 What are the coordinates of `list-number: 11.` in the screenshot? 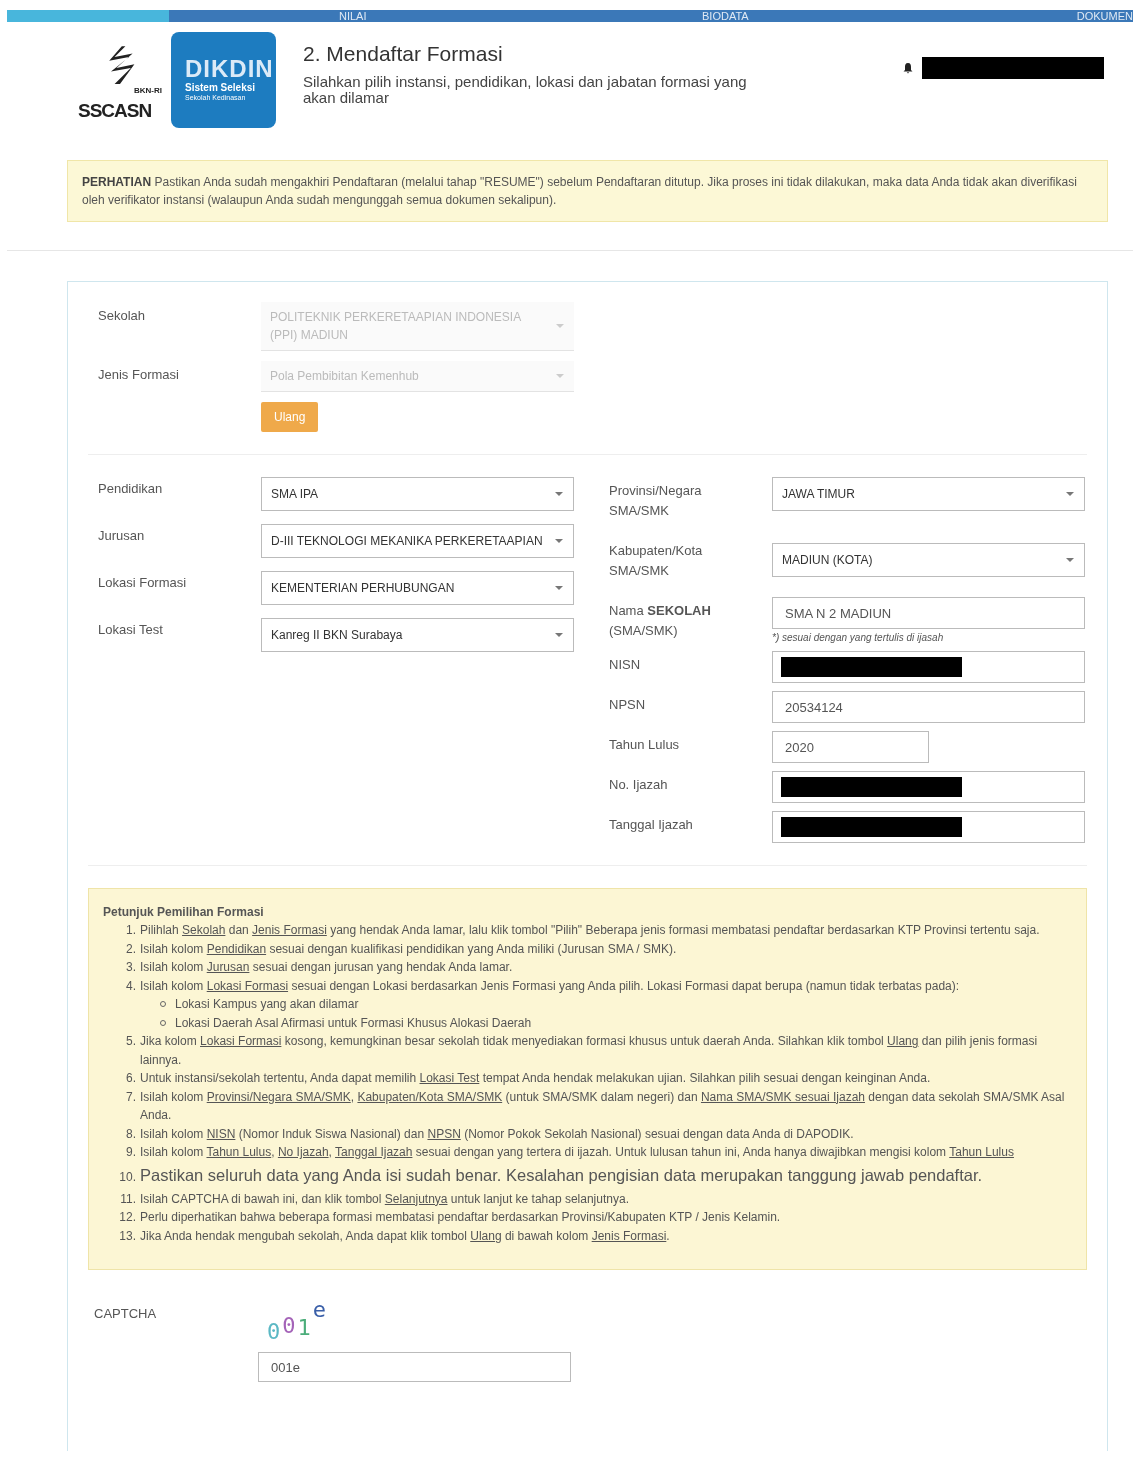 It's located at (128, 1199).